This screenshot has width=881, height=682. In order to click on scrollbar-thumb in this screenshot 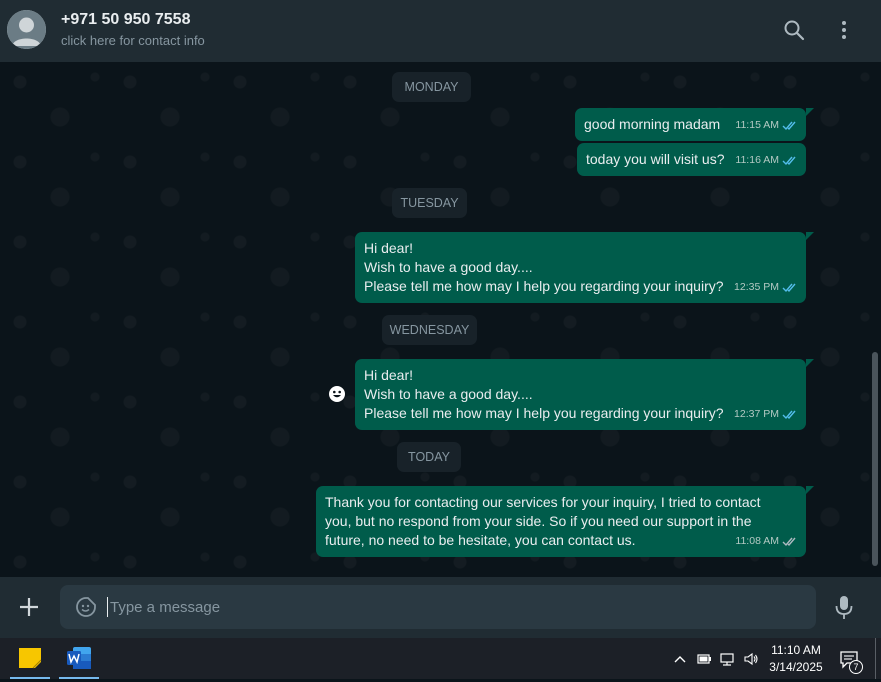, I will do `click(875, 459)`.